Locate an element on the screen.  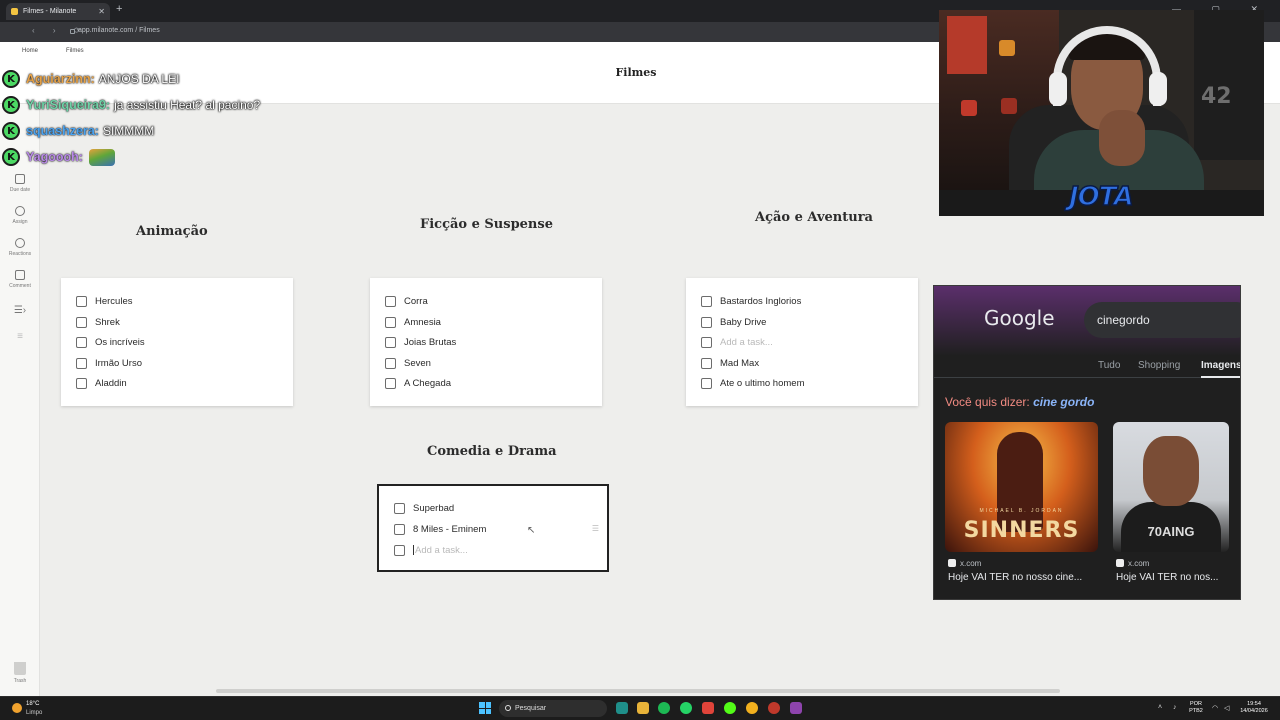
did-you-mean-link: cine gordo is located at coordinates (1063, 402).